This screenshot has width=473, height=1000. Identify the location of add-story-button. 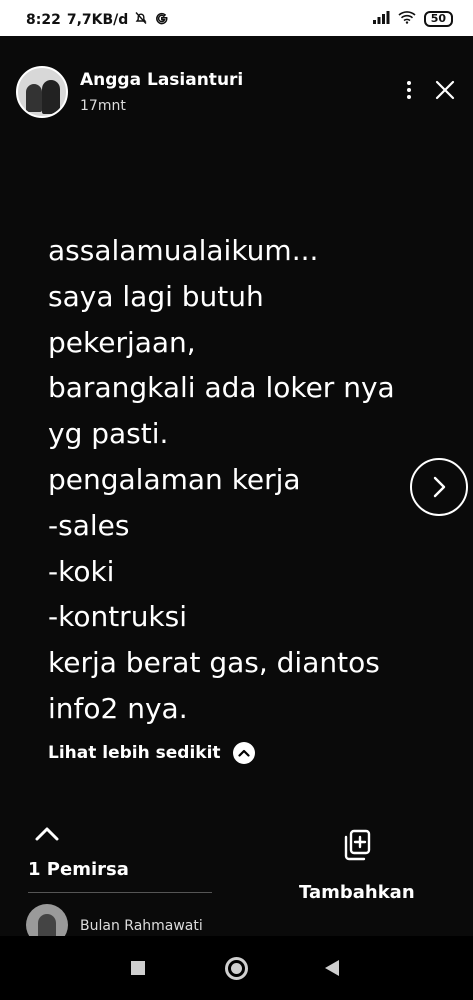
(357, 845).